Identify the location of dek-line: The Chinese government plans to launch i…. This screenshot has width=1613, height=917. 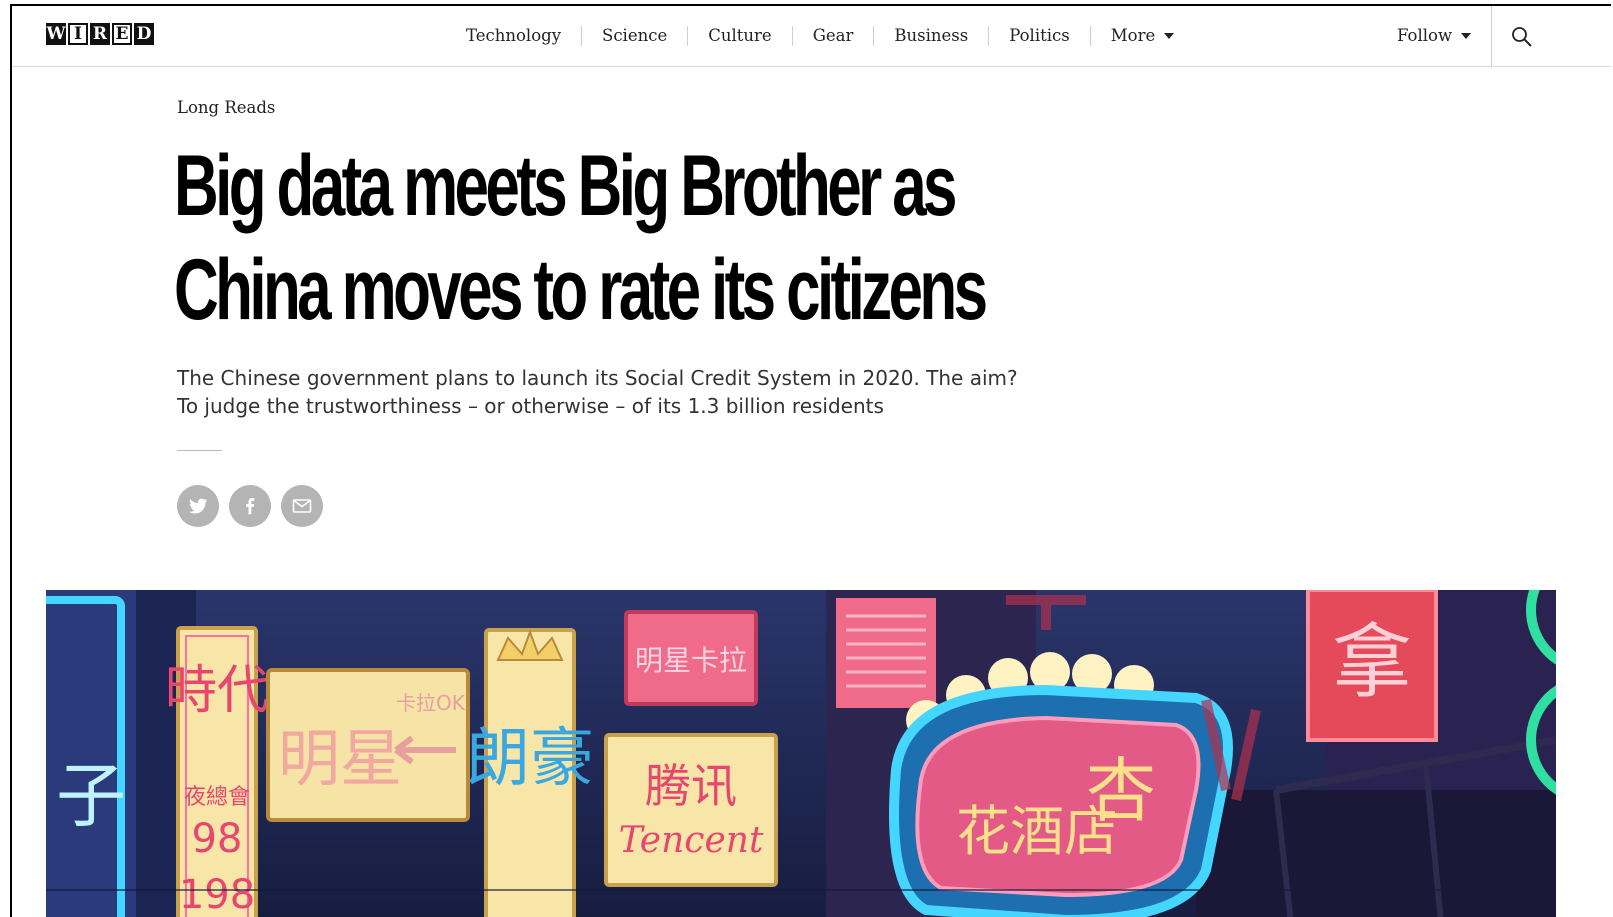
(597, 378).